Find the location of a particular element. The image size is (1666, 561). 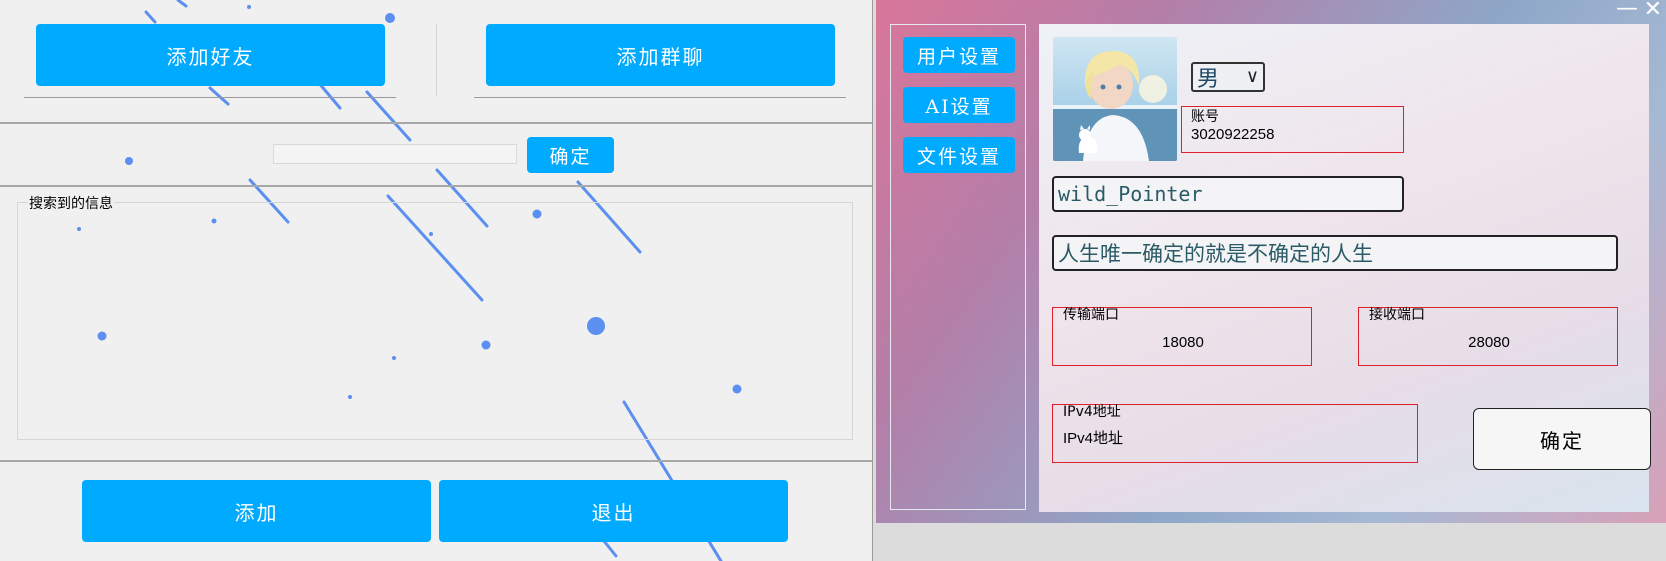

account-value: 3020922258 is located at coordinates (1233, 134).